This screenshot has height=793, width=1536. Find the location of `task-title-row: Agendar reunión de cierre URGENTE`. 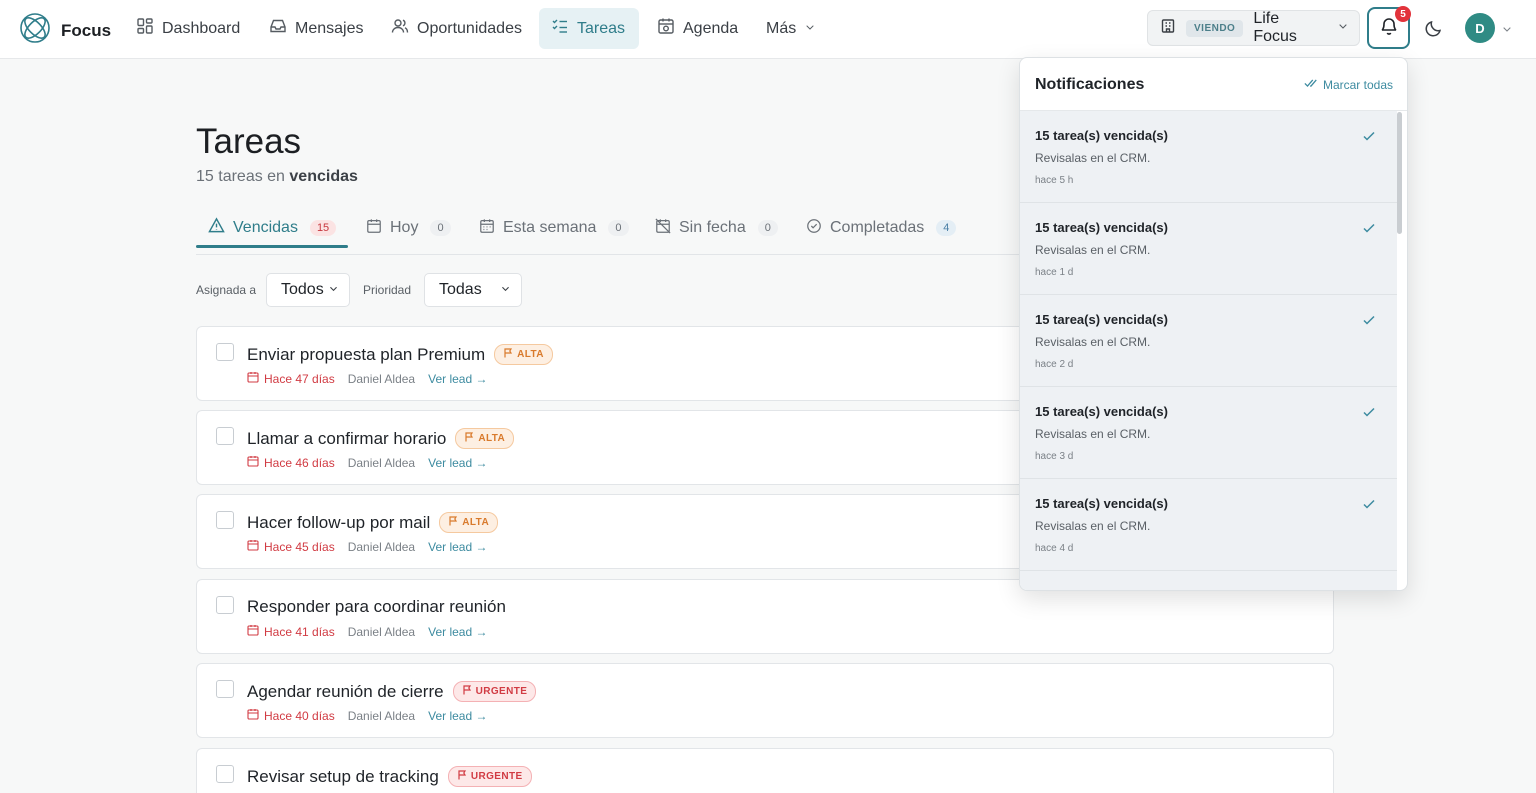

task-title-row: Agendar reunión de cierre URGENTE is located at coordinates (392, 691).